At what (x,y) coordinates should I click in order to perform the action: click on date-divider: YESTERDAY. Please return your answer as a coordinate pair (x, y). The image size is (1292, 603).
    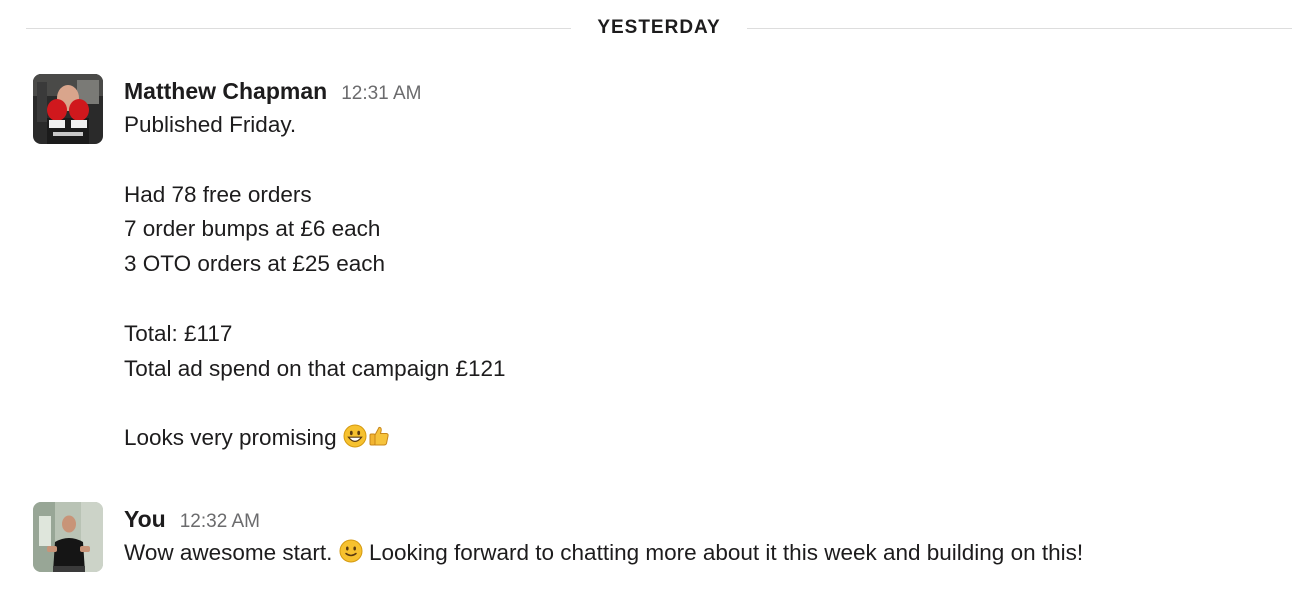
    Looking at the image, I should click on (659, 28).